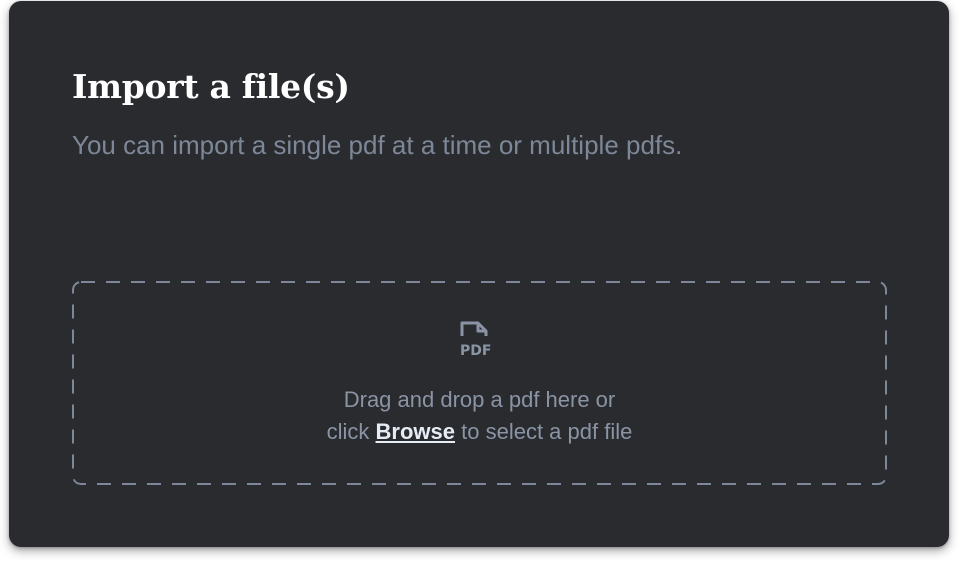 This screenshot has height=564, width=958. I want to click on pdf-icon-label: PDF, so click(475, 351).